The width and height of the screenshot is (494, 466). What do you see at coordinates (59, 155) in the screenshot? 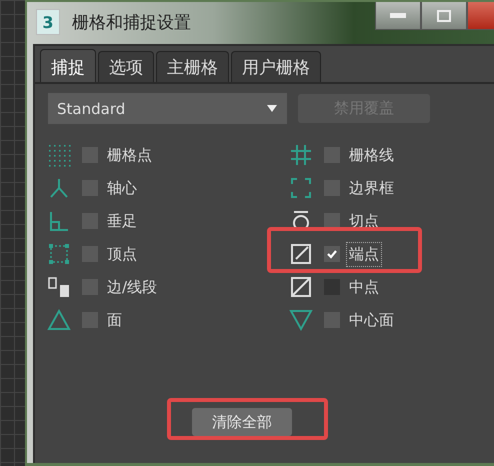
I see `grid-points-icon` at bounding box center [59, 155].